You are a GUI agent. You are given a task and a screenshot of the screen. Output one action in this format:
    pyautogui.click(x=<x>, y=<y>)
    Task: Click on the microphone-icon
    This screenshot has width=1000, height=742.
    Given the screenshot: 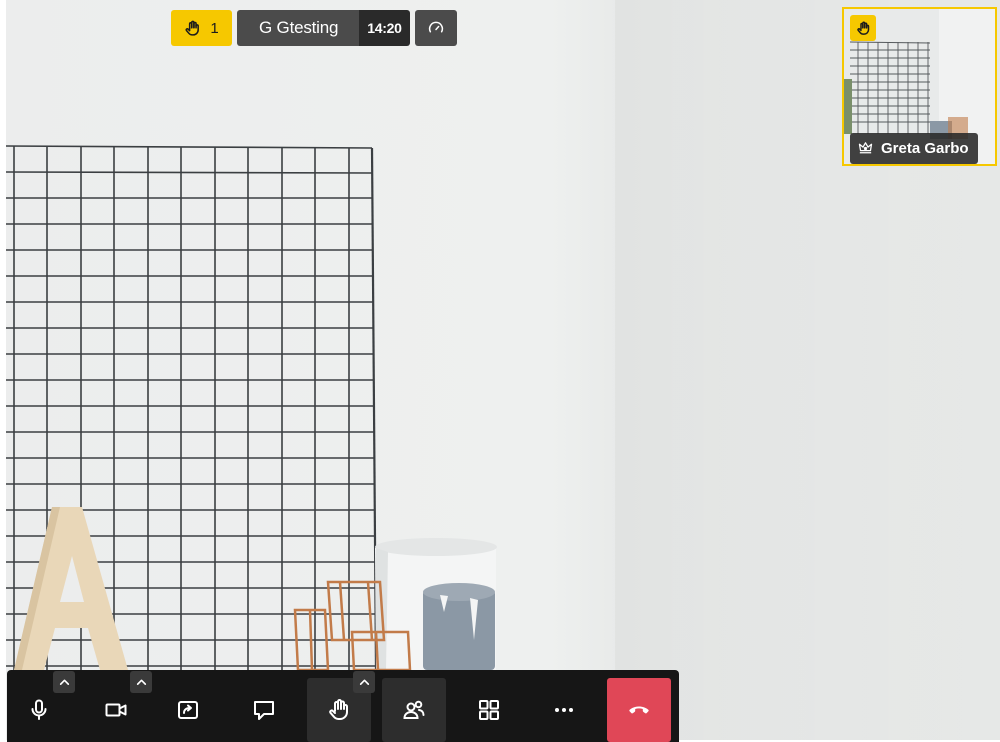 What is the action you would take?
    pyautogui.click(x=39, y=709)
    